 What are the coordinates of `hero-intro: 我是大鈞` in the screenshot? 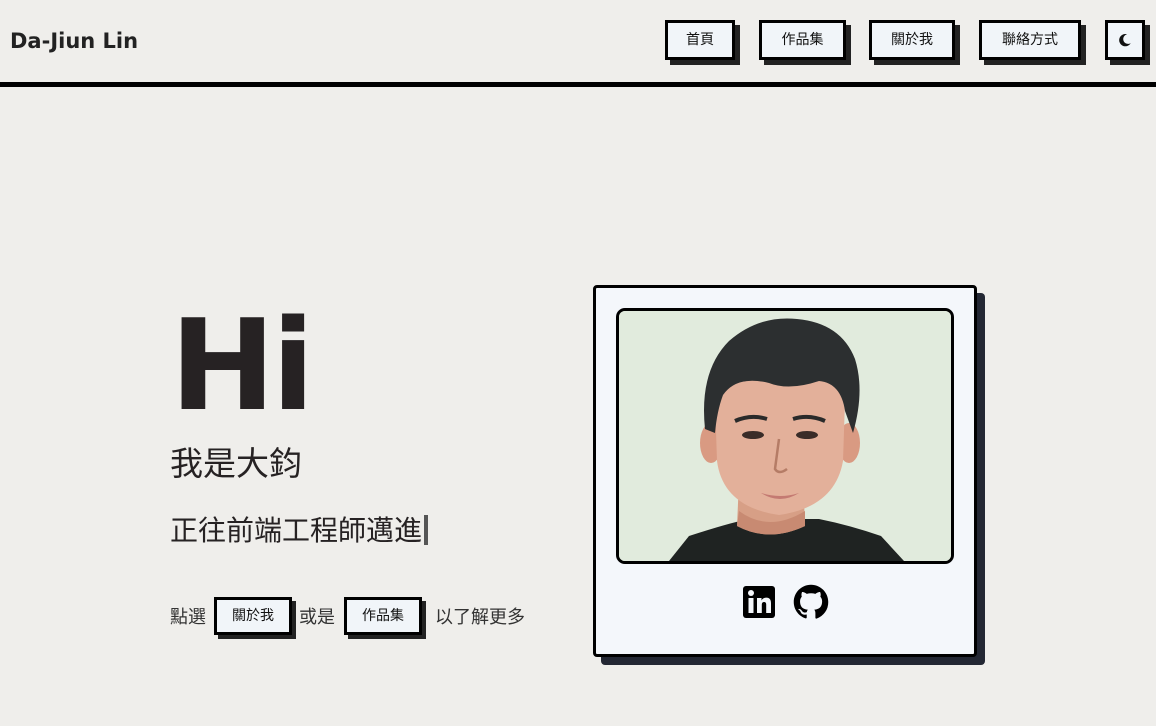 It's located at (236, 463).